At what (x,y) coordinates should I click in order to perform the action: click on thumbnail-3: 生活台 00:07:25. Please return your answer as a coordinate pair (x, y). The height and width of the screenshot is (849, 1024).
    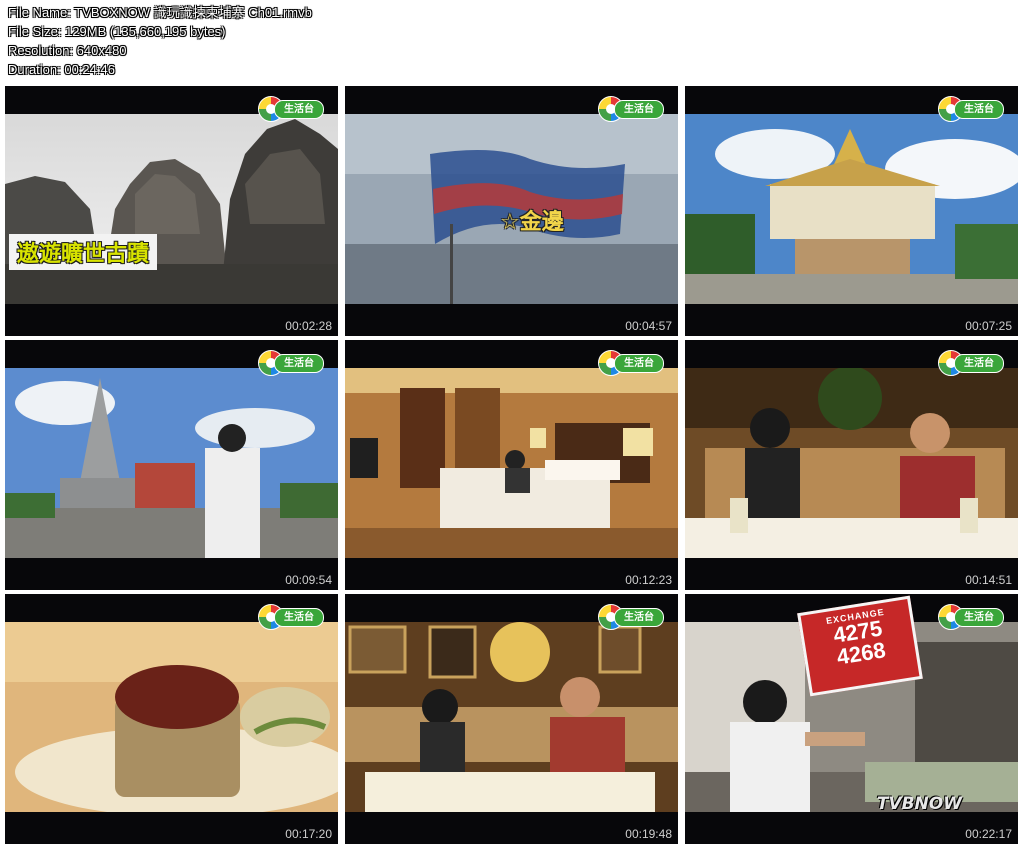
    Looking at the image, I should click on (851, 211).